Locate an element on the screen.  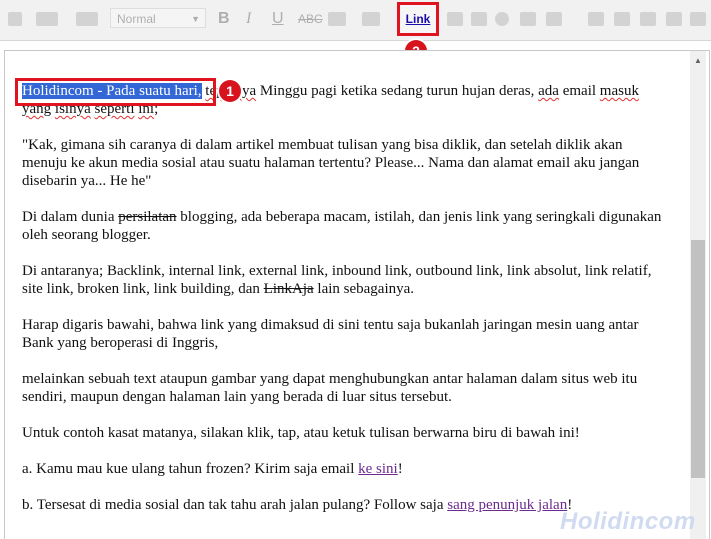
video-icon is located at coordinates (479, 19).